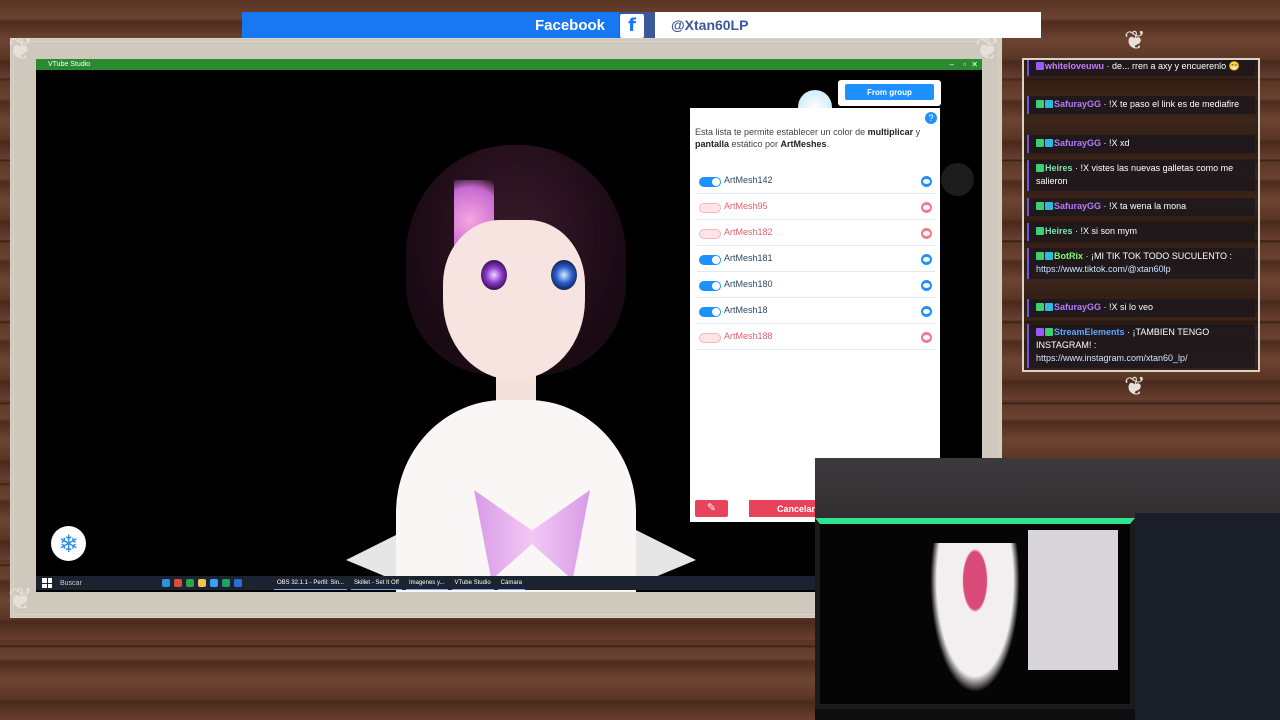 The height and width of the screenshot is (720, 1280). Describe the element at coordinates (748, 284) in the screenshot. I see `mesh-label: ArtMesh180` at that location.